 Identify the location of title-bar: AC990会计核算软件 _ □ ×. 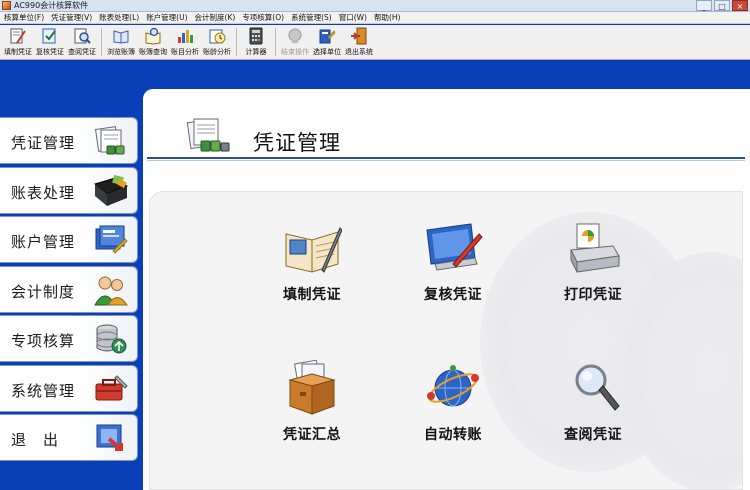
(375, 6).